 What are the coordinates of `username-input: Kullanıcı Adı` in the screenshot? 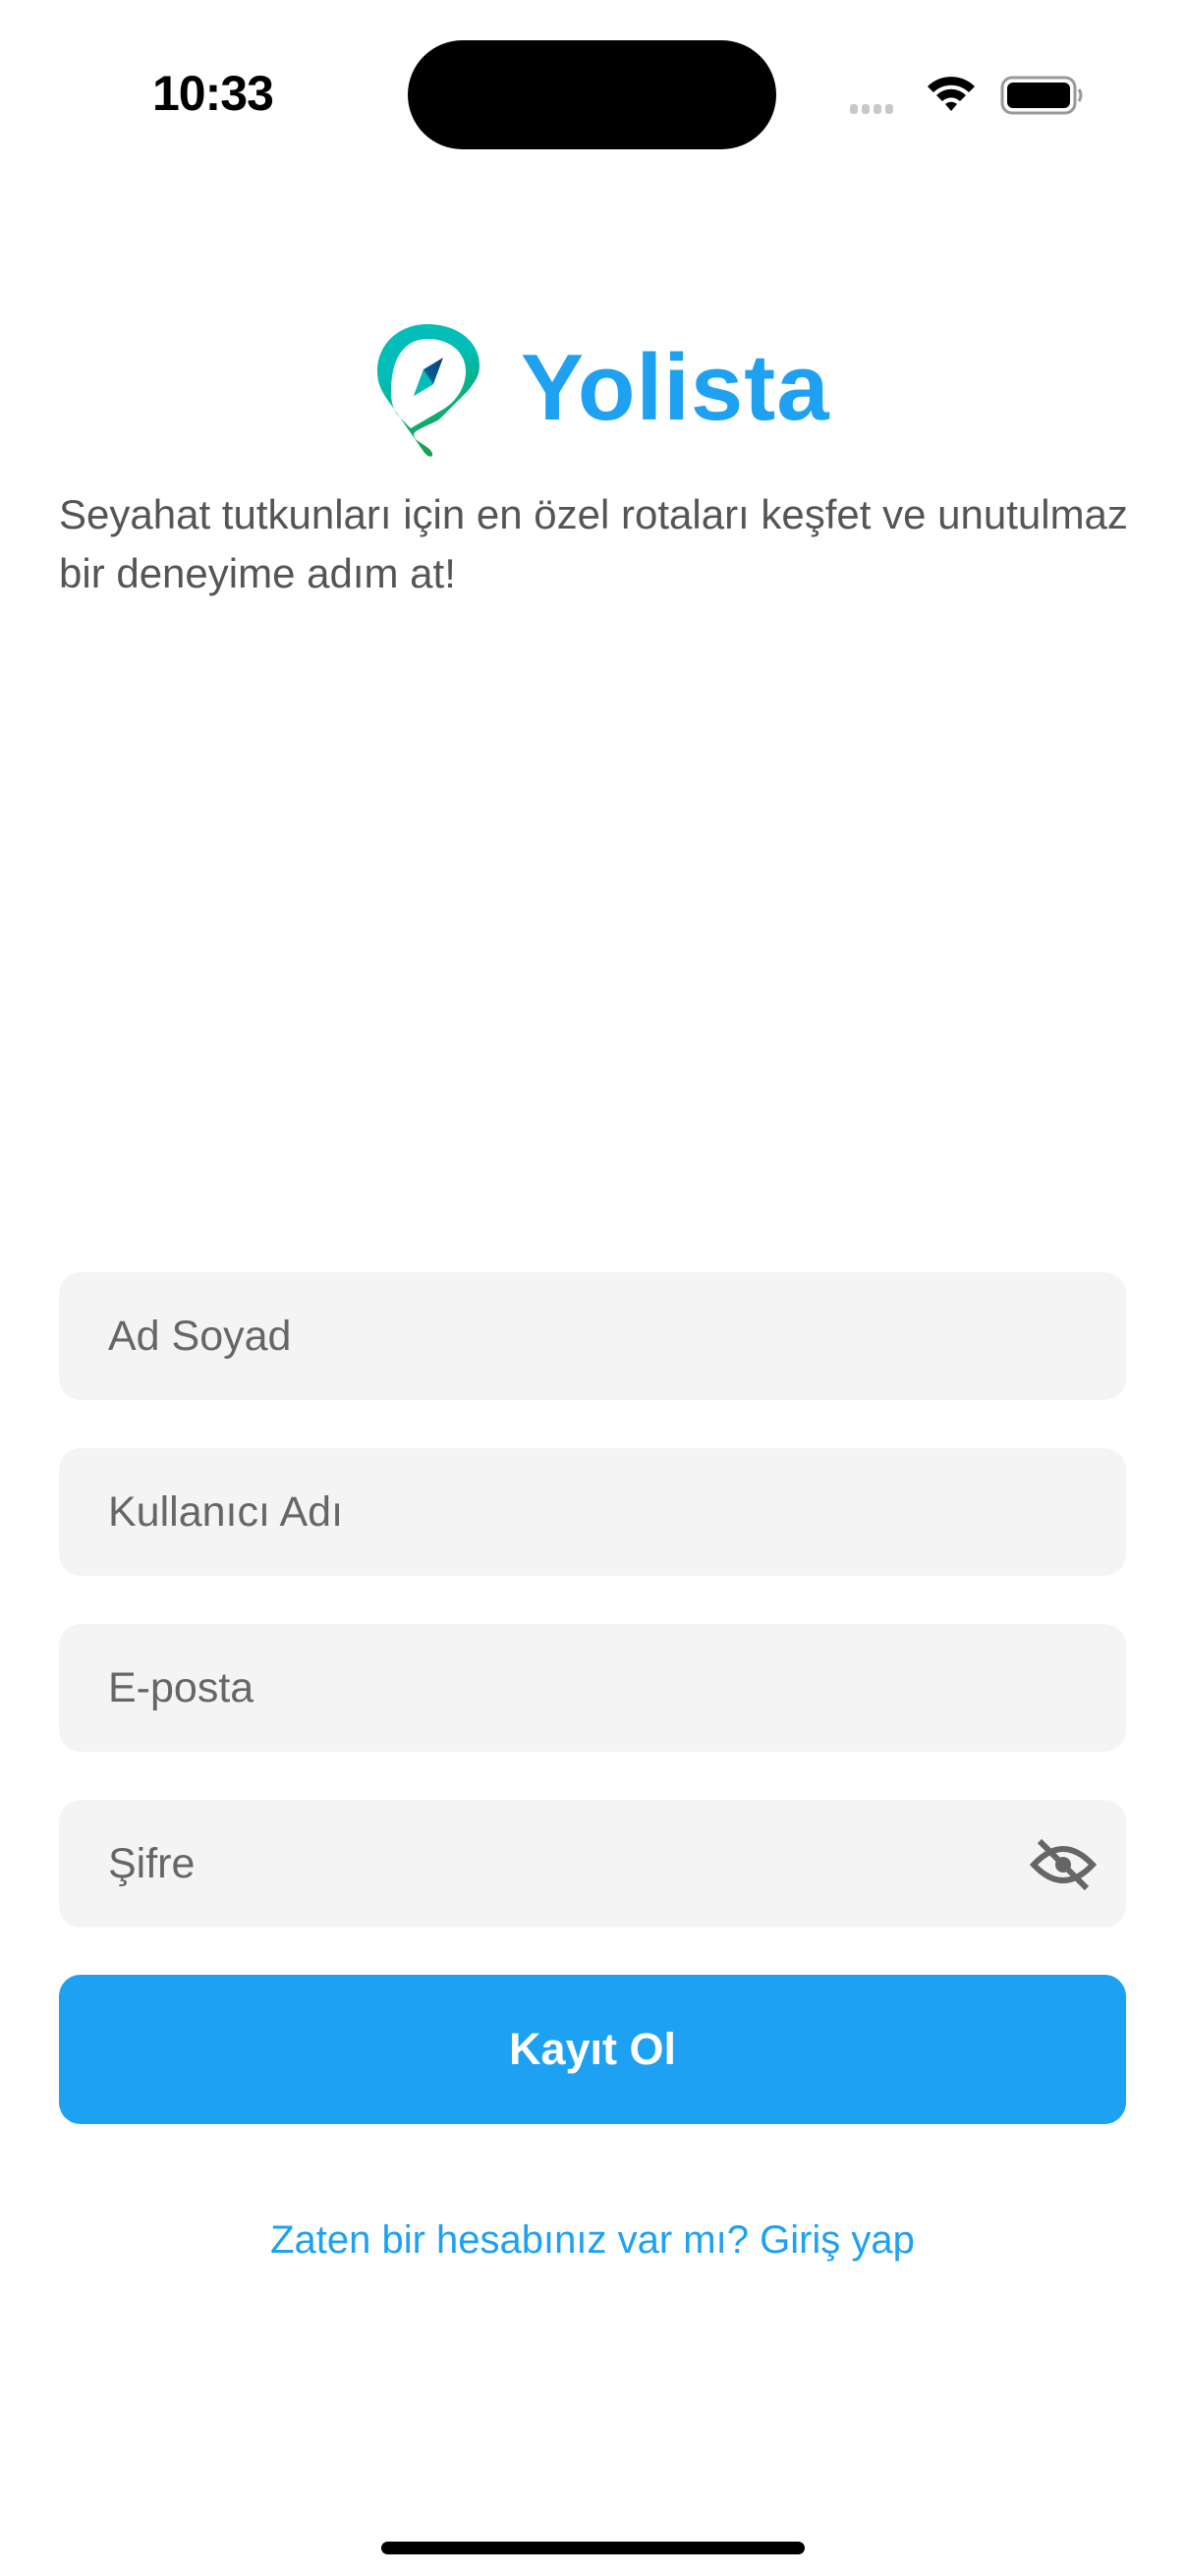 It's located at (592, 1512).